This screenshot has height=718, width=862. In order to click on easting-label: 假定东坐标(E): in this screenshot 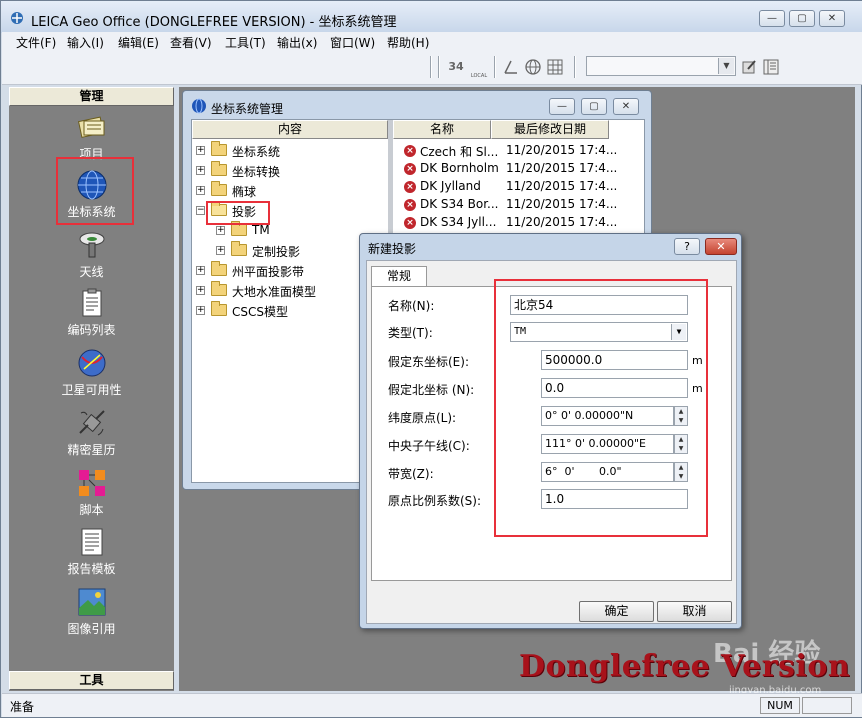, I will do `click(428, 362)`.